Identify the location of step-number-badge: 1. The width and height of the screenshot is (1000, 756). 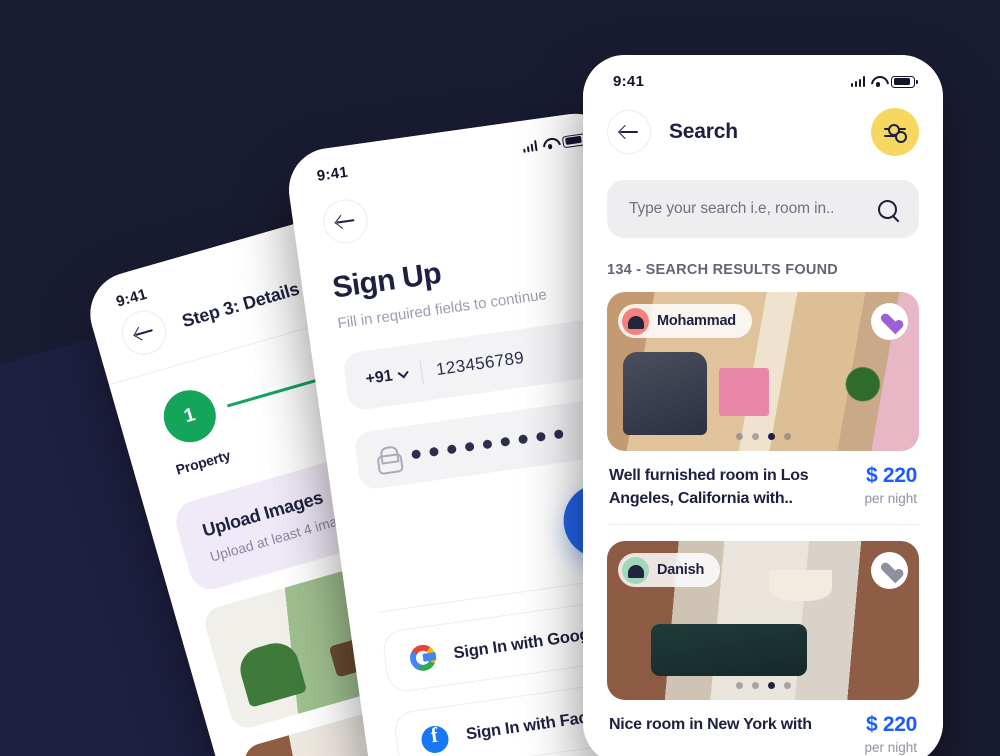
(189, 416).